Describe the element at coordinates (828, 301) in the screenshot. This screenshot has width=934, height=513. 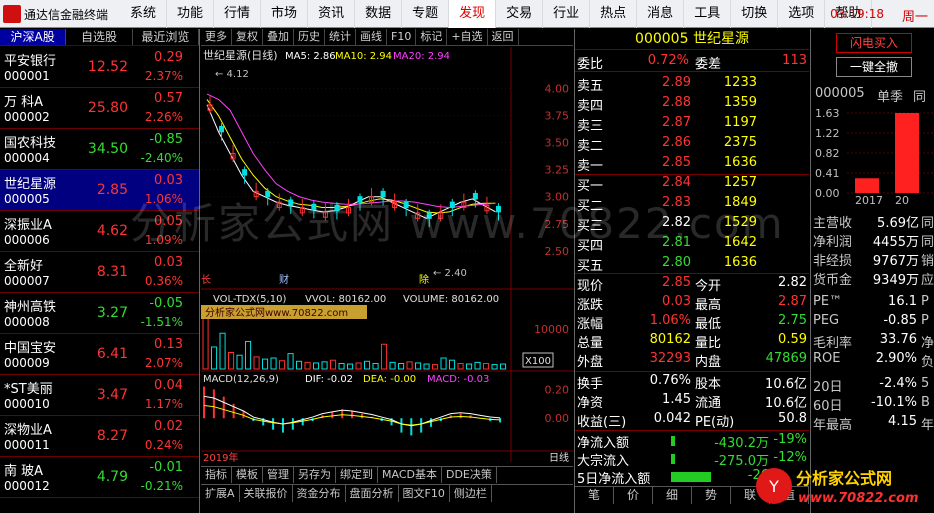
I see `ratio-label: PE™` at that location.